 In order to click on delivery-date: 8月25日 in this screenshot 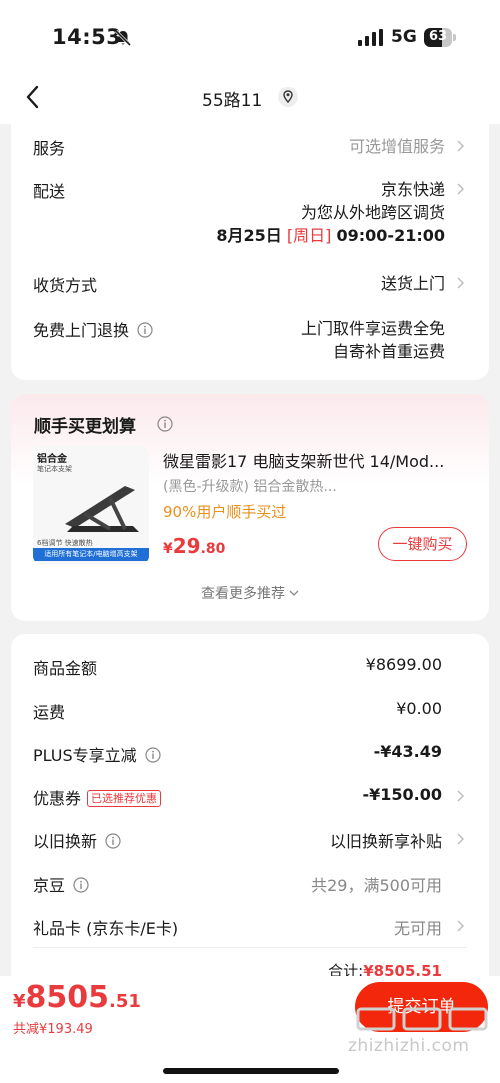, I will do `click(249, 235)`.